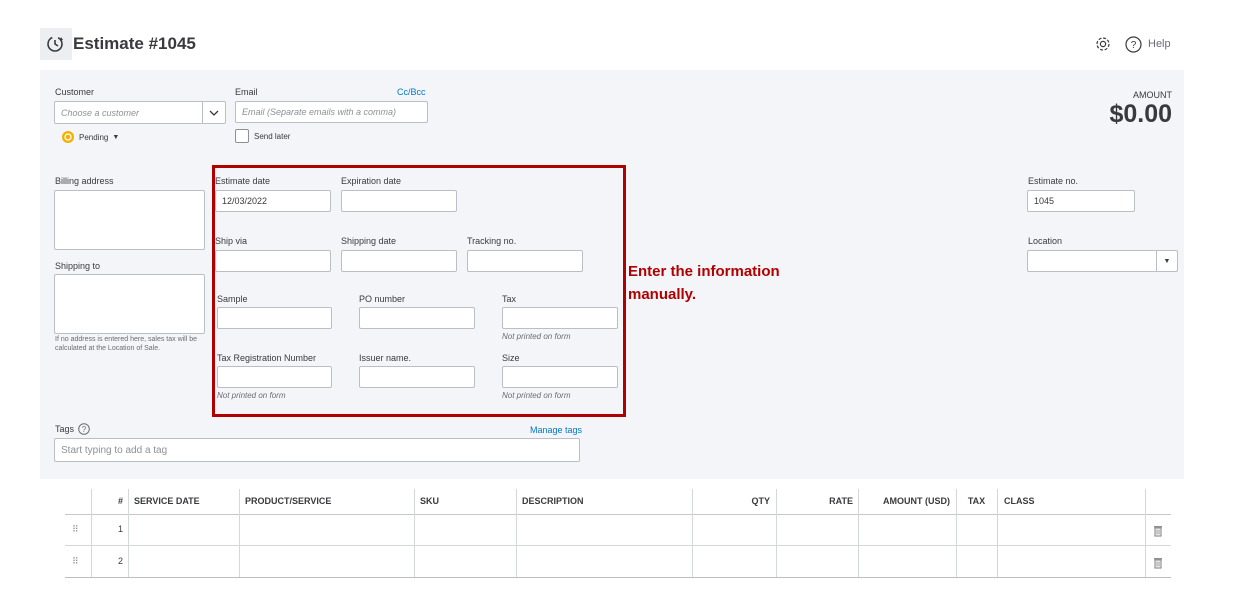  I want to click on status-label: Pending, so click(94, 137).